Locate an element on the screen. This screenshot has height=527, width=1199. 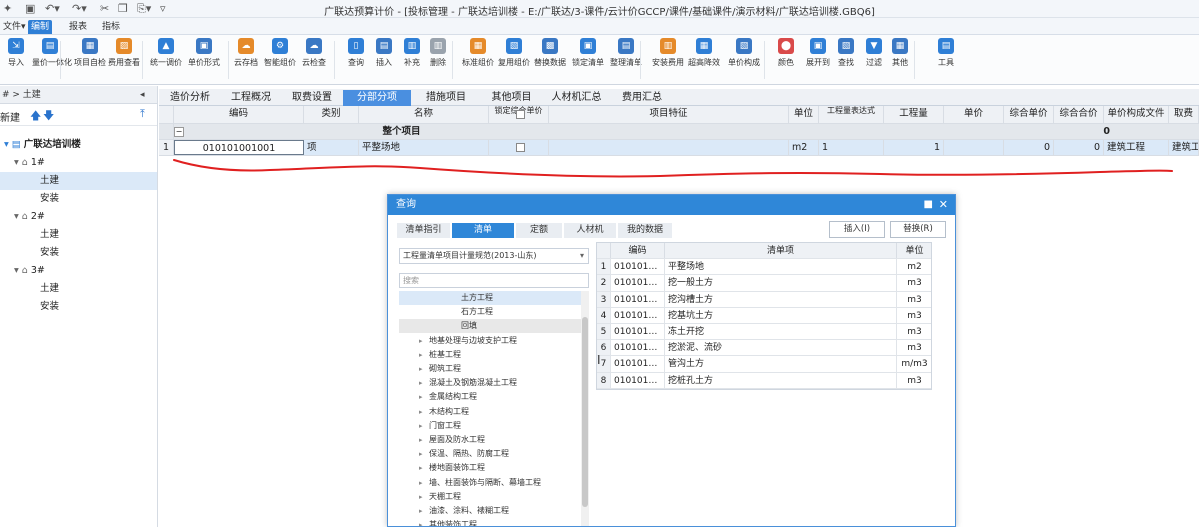
tree-item: 石方工程 is located at coordinates (491, 312).